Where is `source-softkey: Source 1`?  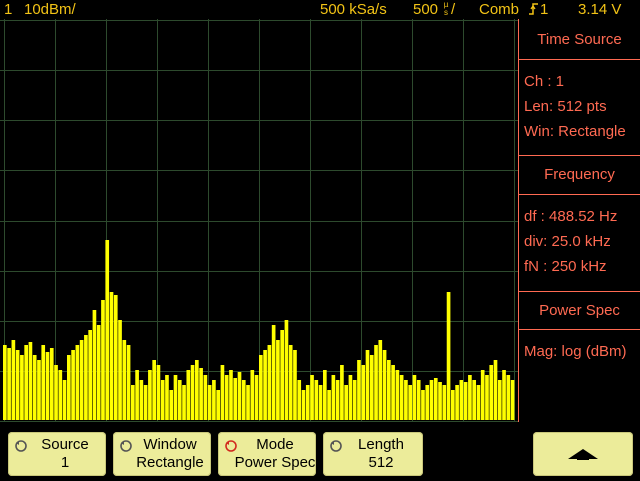
source-softkey: Source 1 is located at coordinates (57, 454).